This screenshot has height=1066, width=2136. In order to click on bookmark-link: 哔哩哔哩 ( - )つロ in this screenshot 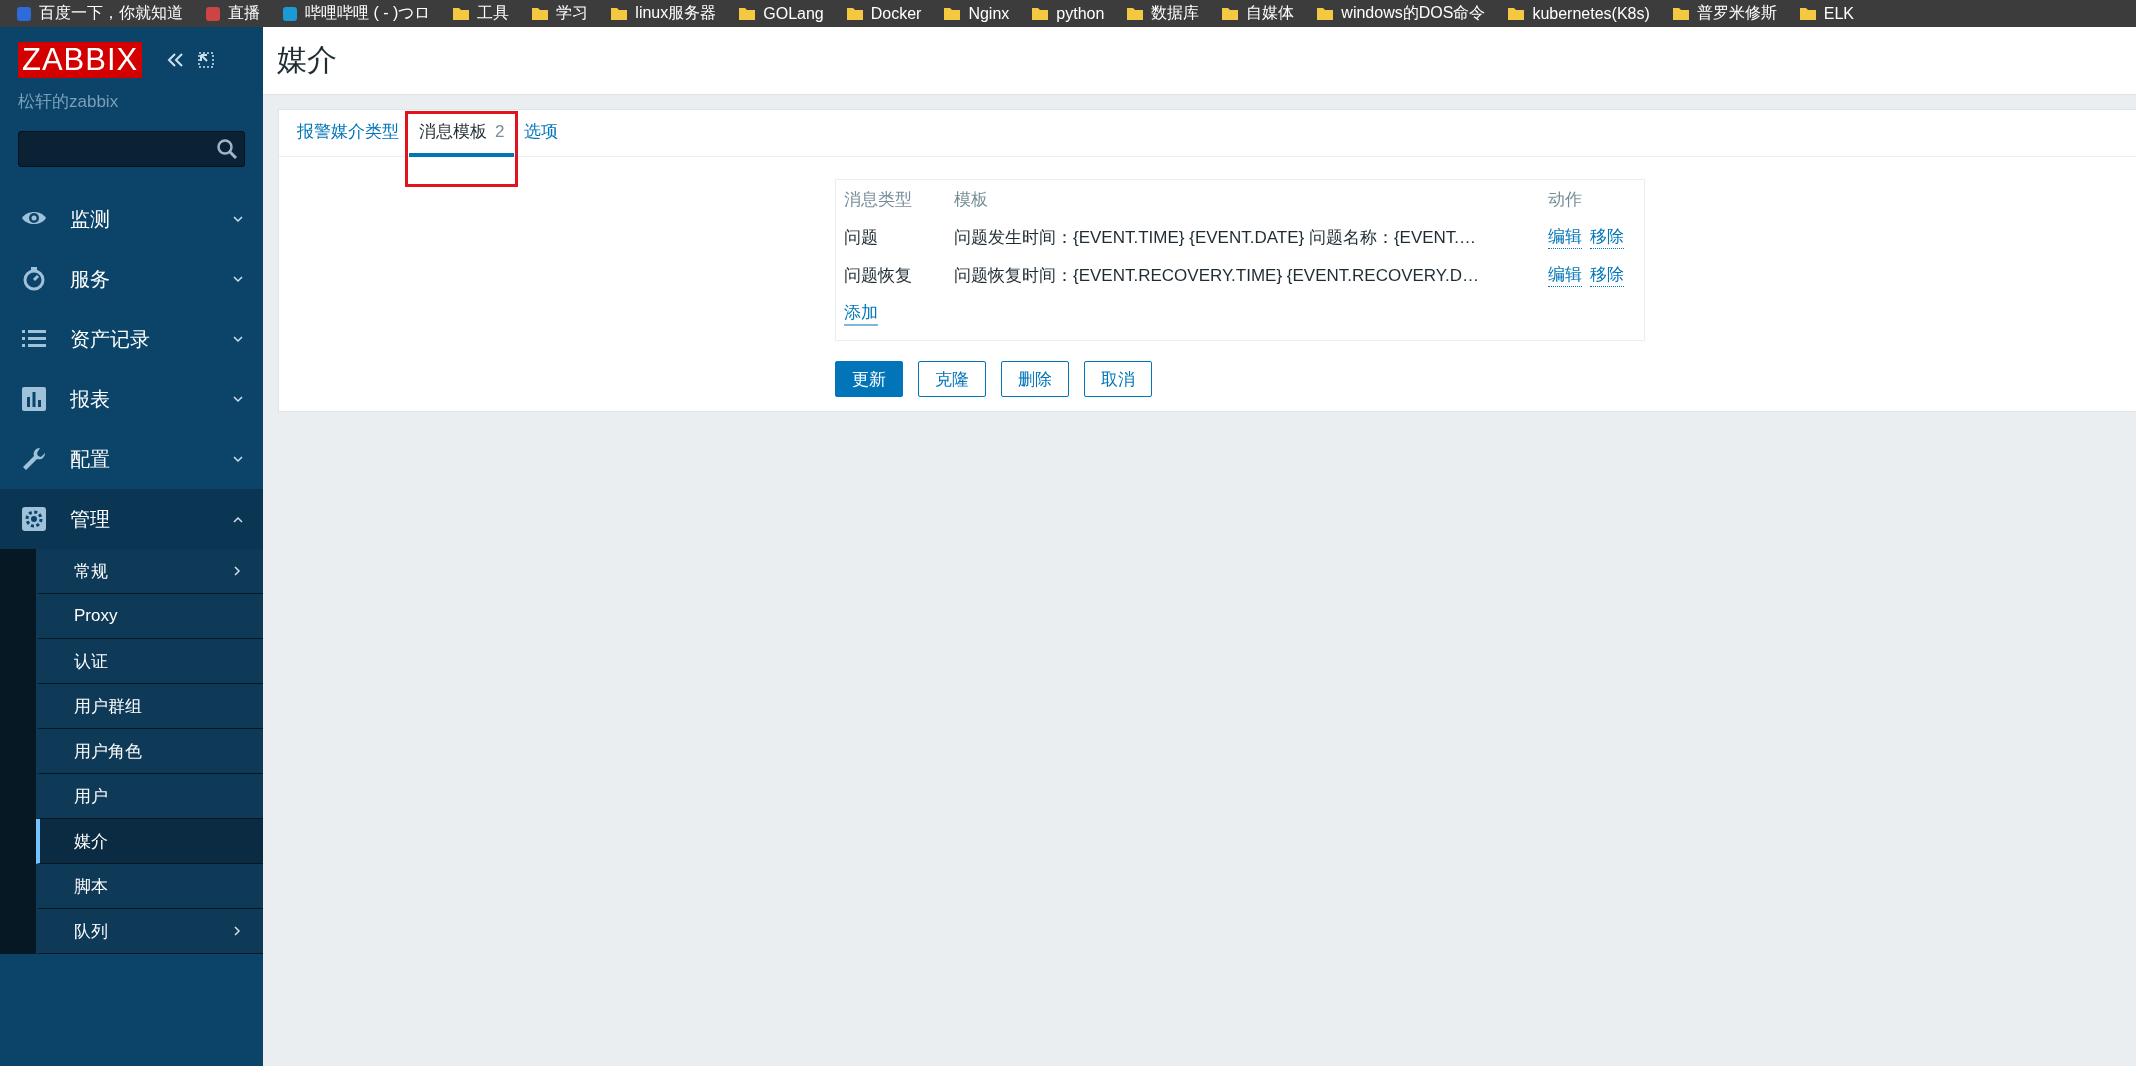, I will do `click(356, 13)`.